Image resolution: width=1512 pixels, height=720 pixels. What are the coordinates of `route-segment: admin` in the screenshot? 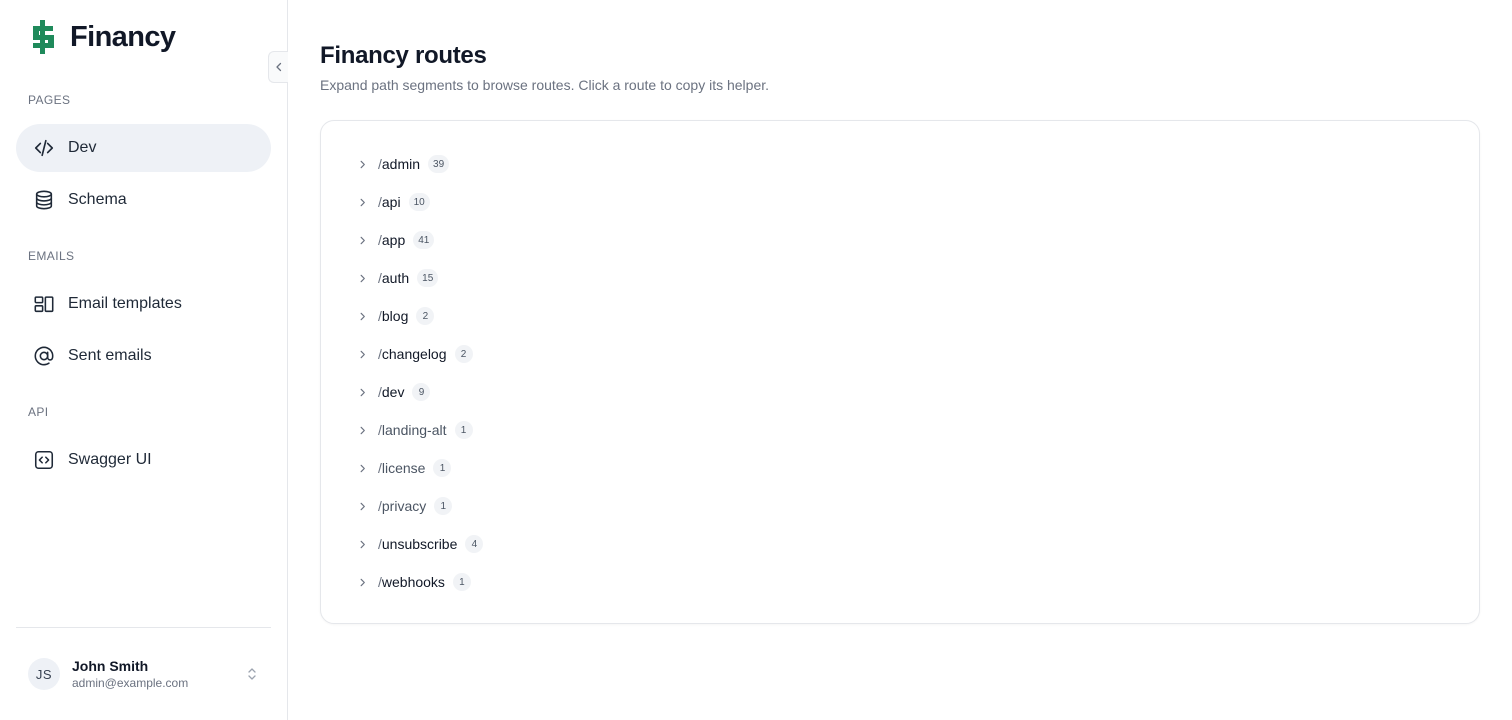 It's located at (401, 164).